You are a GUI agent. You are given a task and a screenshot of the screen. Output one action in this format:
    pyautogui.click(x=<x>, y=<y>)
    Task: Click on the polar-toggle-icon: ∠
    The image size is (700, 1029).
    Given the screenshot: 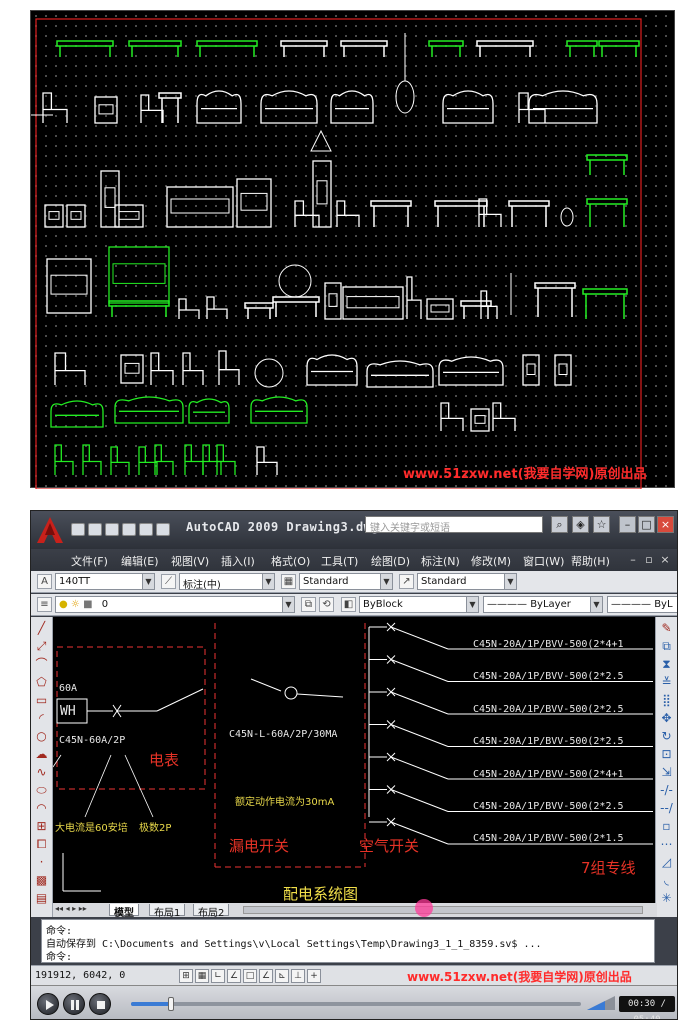 What is the action you would take?
    pyautogui.click(x=234, y=976)
    